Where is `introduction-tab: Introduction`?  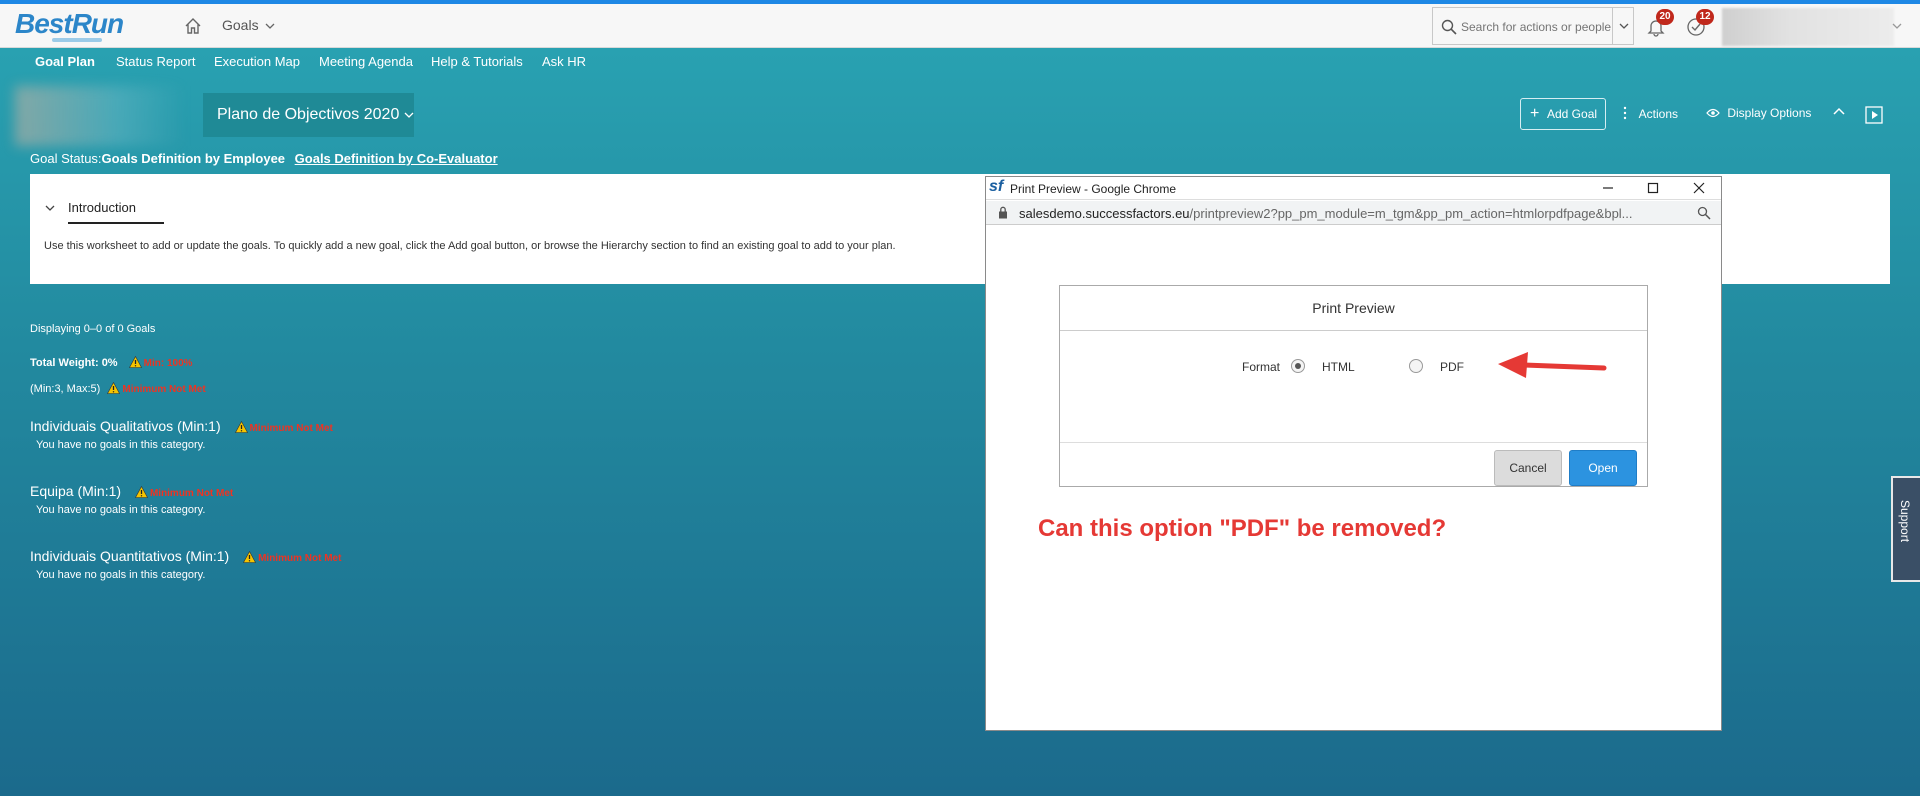 introduction-tab: Introduction is located at coordinates (102, 207).